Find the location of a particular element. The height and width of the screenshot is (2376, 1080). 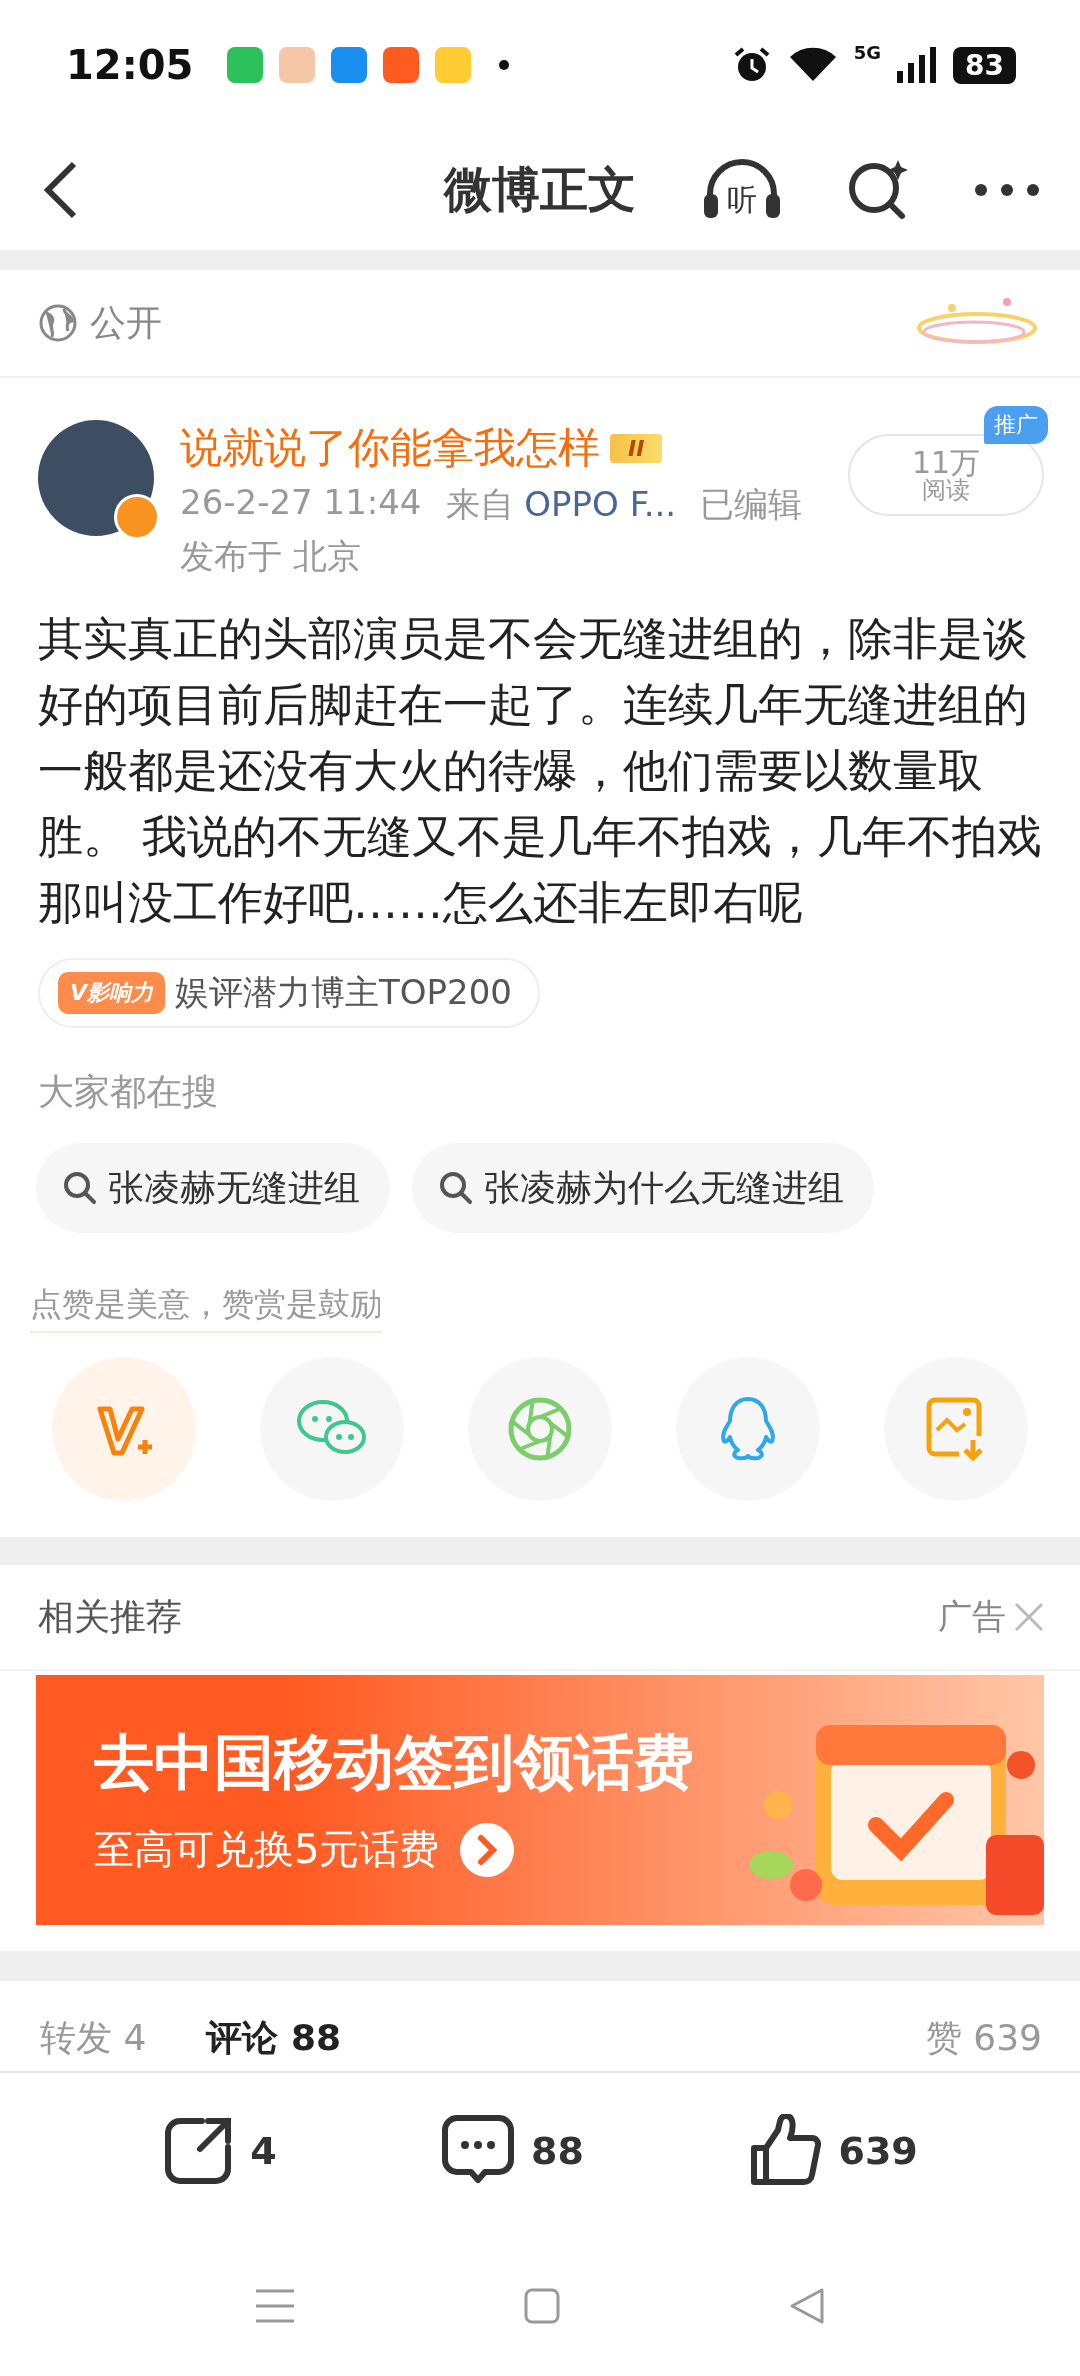

search-suggestion: 张凌赫为什么无缝进组 is located at coordinates (643, 1188).